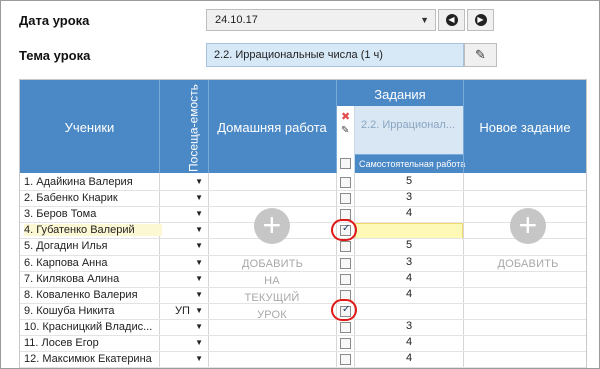 Image resolution: width=600 pixels, height=369 pixels. Describe the element at coordinates (303, 199) in the screenshot. I see `table-row: 2. Бабенко Кнарик ▼ 3` at that location.